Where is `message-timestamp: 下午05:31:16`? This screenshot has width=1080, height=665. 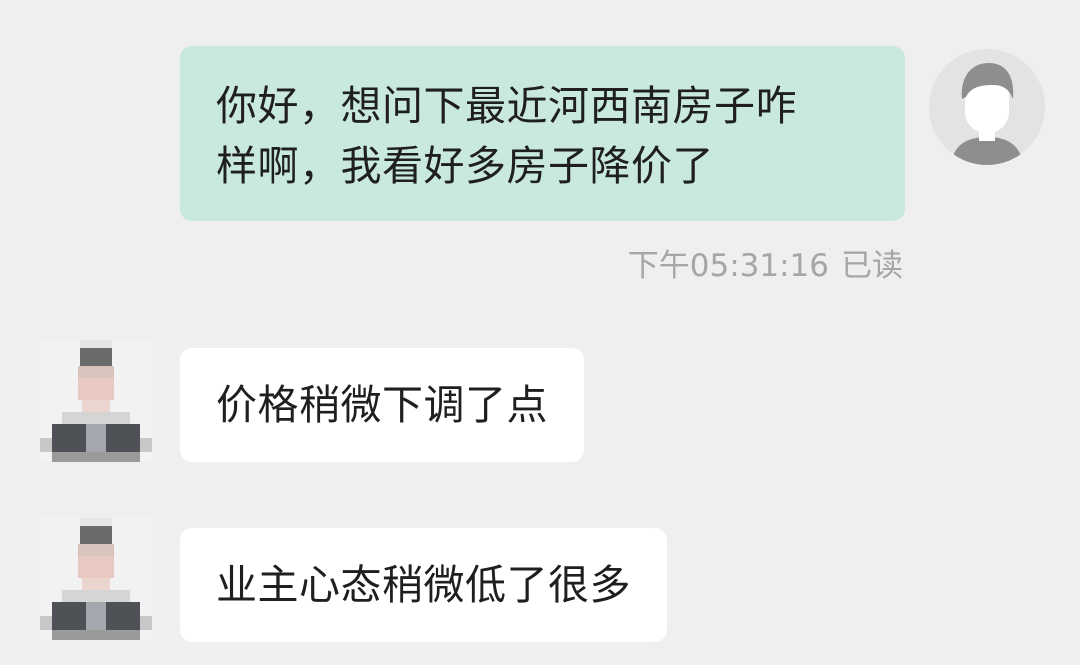 message-timestamp: 下午05:31:16 is located at coordinates (728, 266).